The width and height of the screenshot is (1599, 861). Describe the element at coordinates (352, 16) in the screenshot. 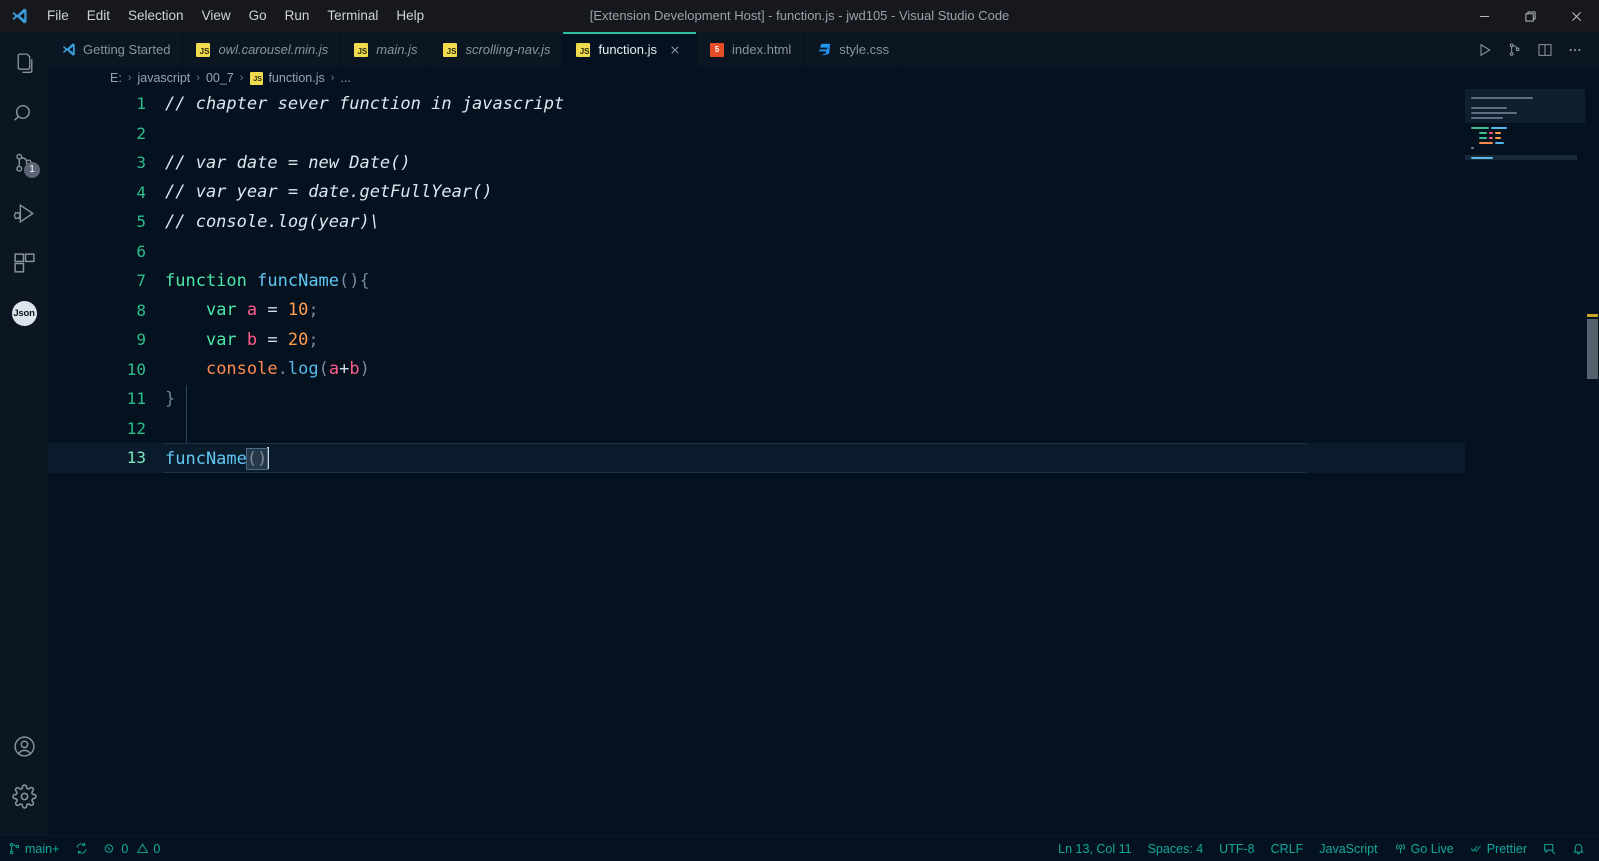

I see `menu-terminal: Terminal` at that location.